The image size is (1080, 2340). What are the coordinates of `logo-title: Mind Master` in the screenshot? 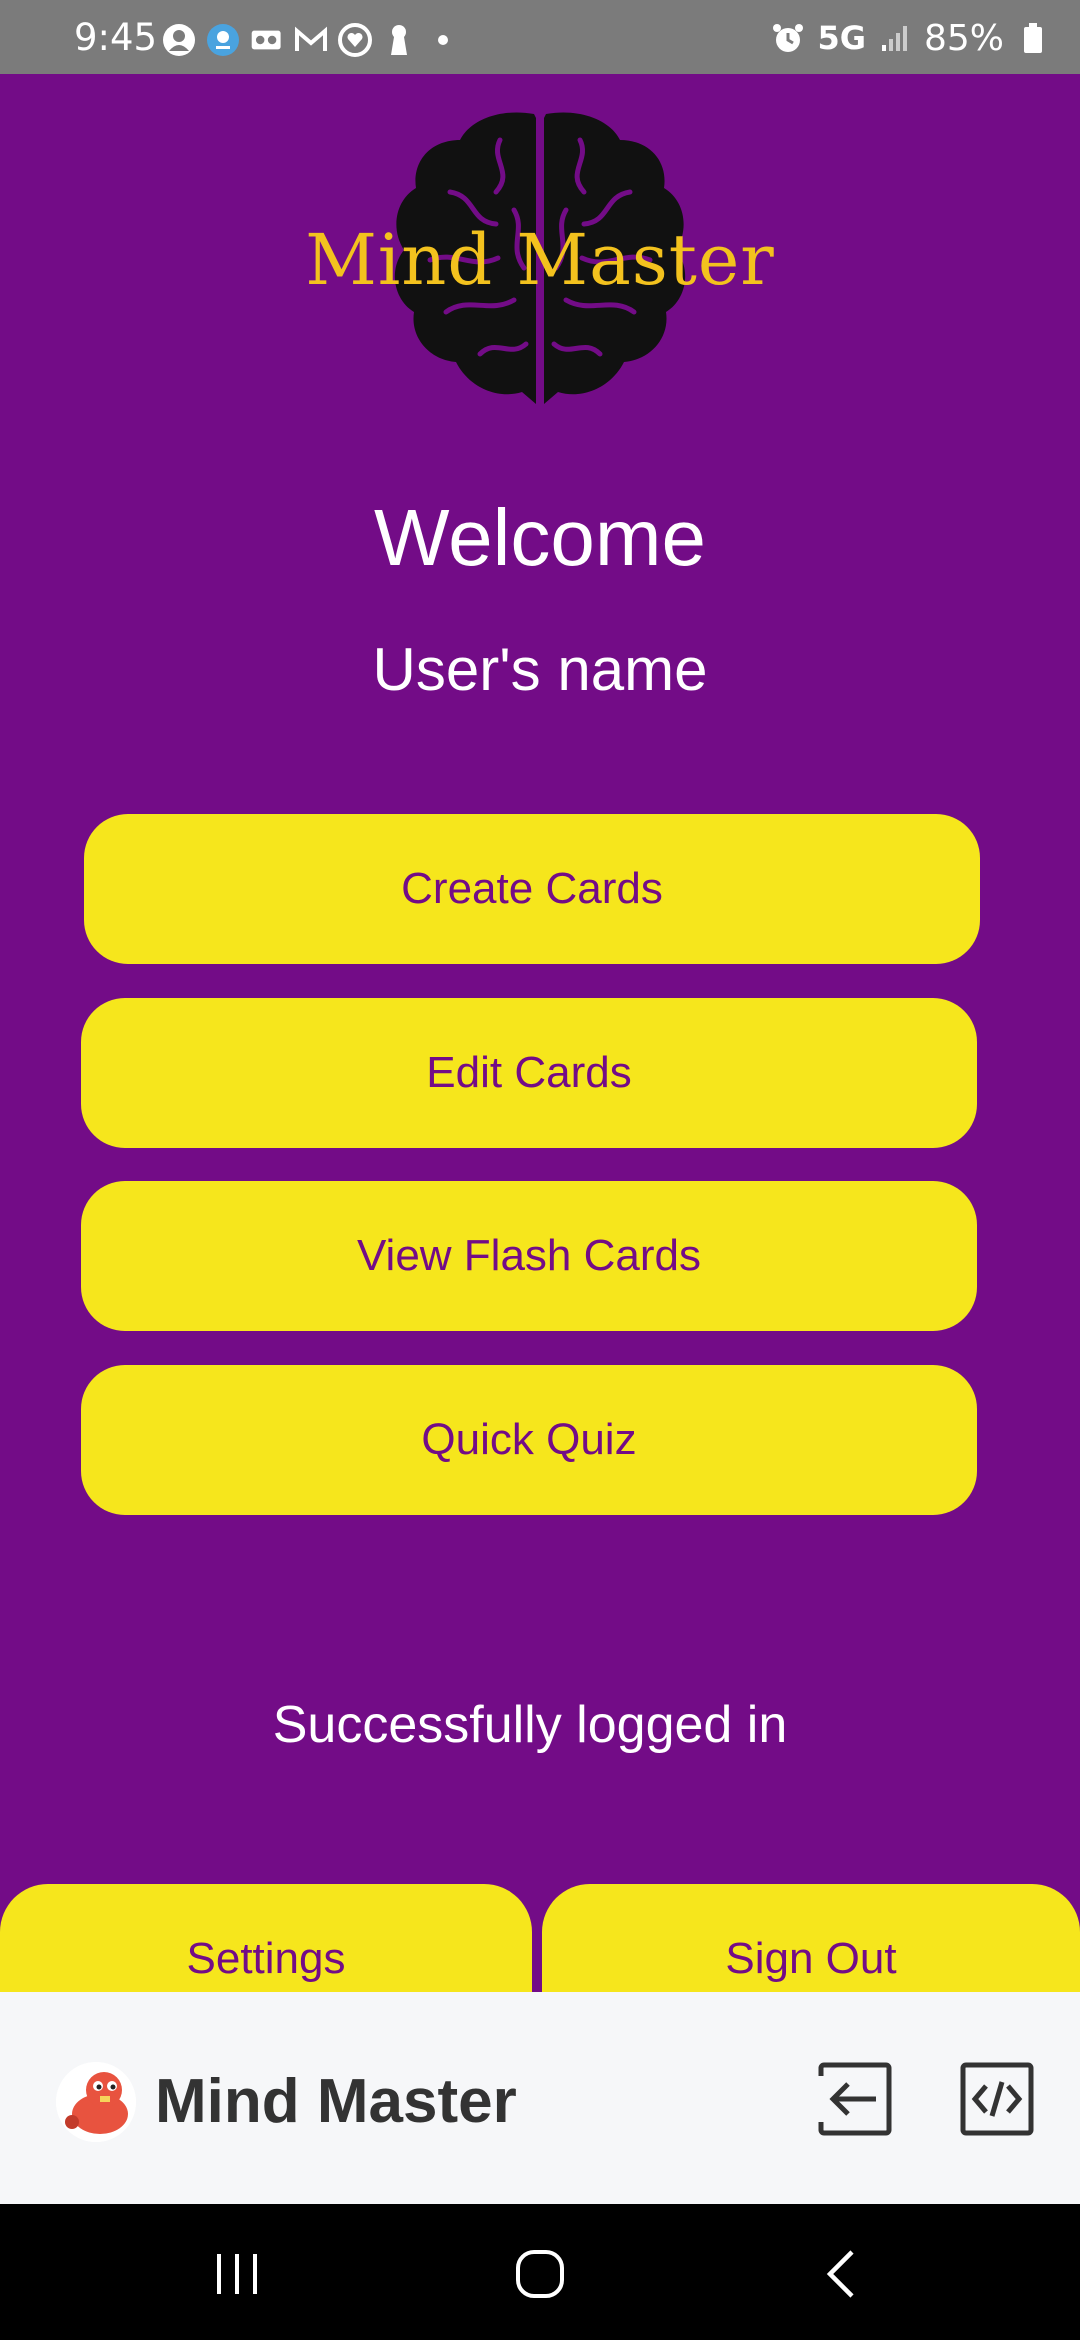 It's located at (540, 260).